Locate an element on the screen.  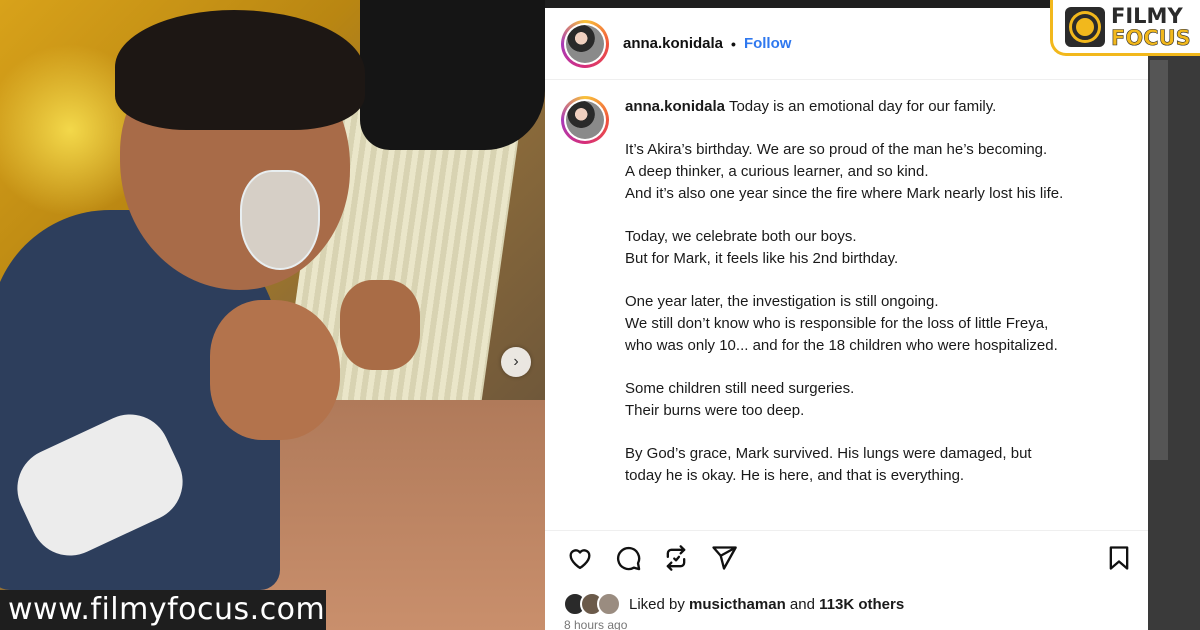
follow-button: Follow is located at coordinates (768, 43).